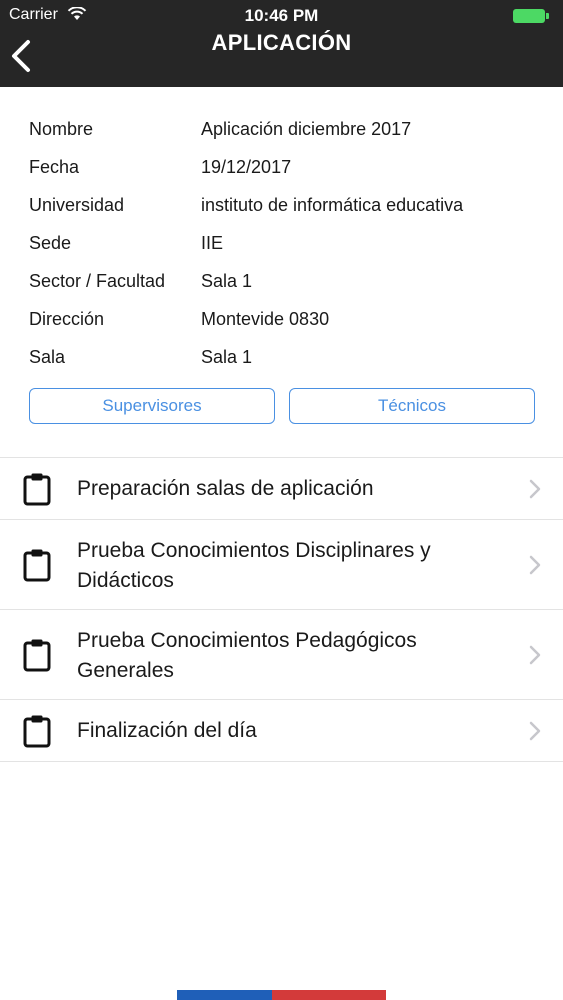 The width and height of the screenshot is (563, 1000). What do you see at coordinates (289, 357) in the screenshot?
I see `detail-row-sala: Sala Sala 1` at bounding box center [289, 357].